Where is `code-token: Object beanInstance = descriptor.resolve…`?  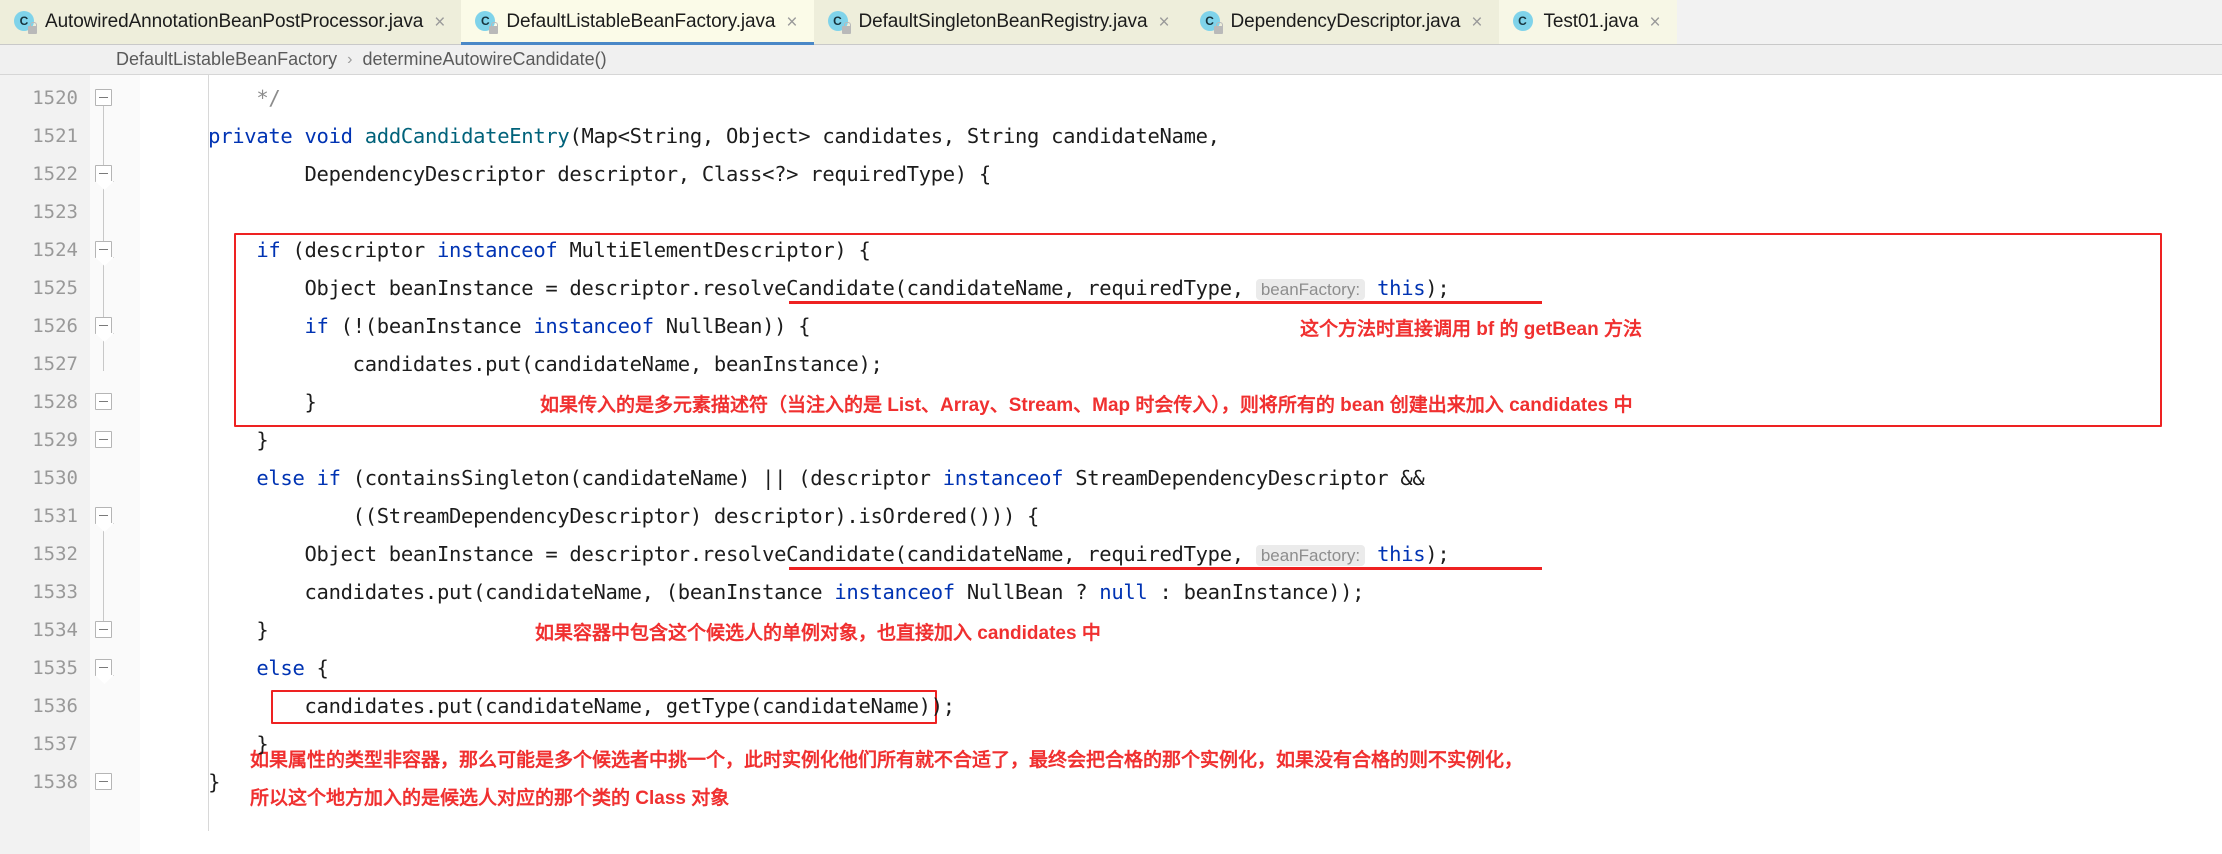
code-token: Object beanInstance = descriptor.resolve… is located at coordinates (708, 288).